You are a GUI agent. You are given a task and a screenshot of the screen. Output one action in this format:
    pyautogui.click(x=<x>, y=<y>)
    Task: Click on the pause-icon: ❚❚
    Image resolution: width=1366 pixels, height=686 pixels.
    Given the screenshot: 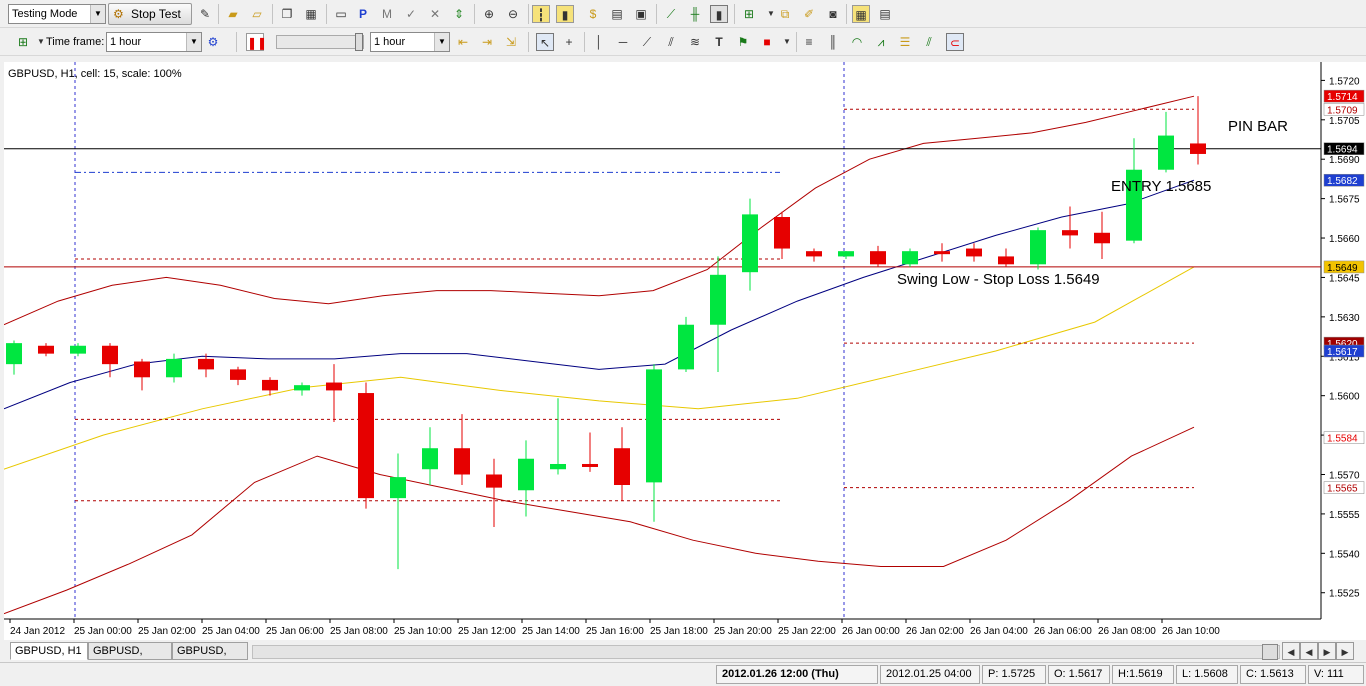 What is the action you would take?
    pyautogui.click(x=256, y=42)
    